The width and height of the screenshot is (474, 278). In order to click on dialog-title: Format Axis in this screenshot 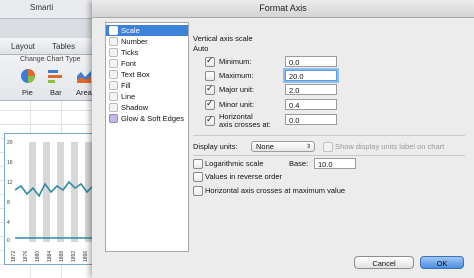, I will do `click(283, 8)`.